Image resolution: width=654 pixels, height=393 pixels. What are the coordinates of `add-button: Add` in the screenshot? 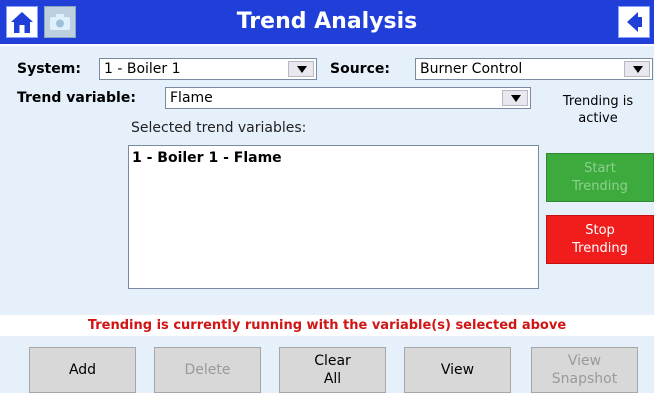 It's located at (82, 370).